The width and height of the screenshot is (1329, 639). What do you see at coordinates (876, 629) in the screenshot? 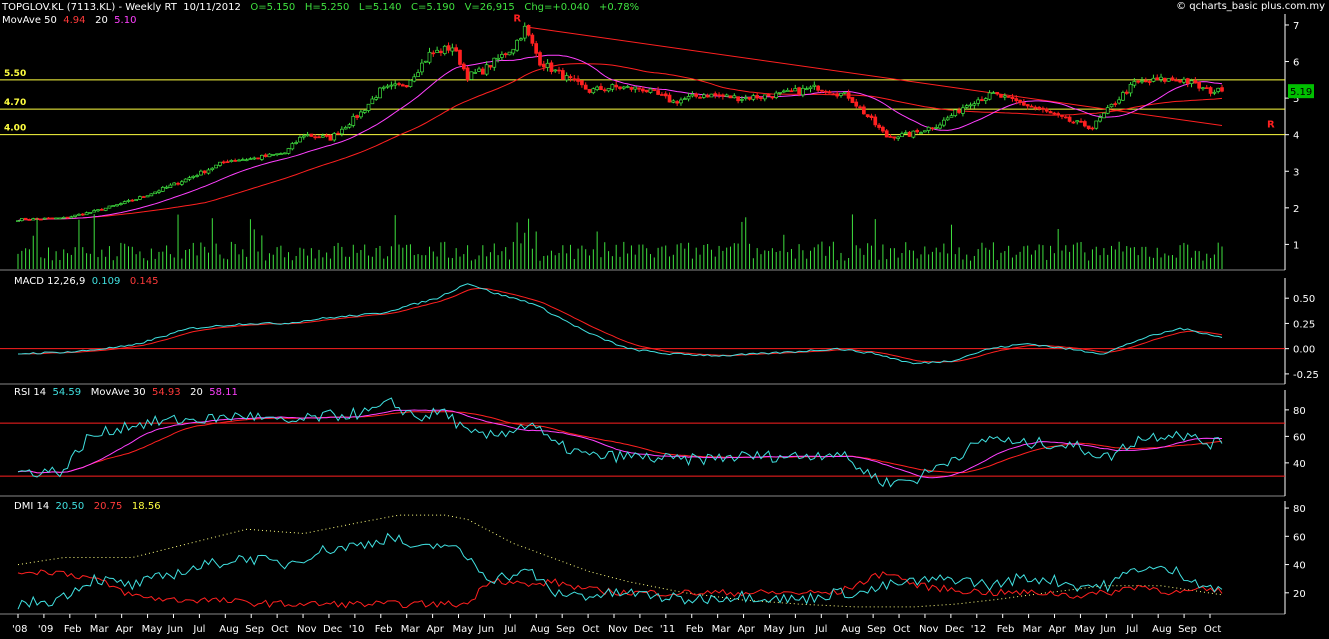
I see `x-tick-label: Sep` at bounding box center [876, 629].